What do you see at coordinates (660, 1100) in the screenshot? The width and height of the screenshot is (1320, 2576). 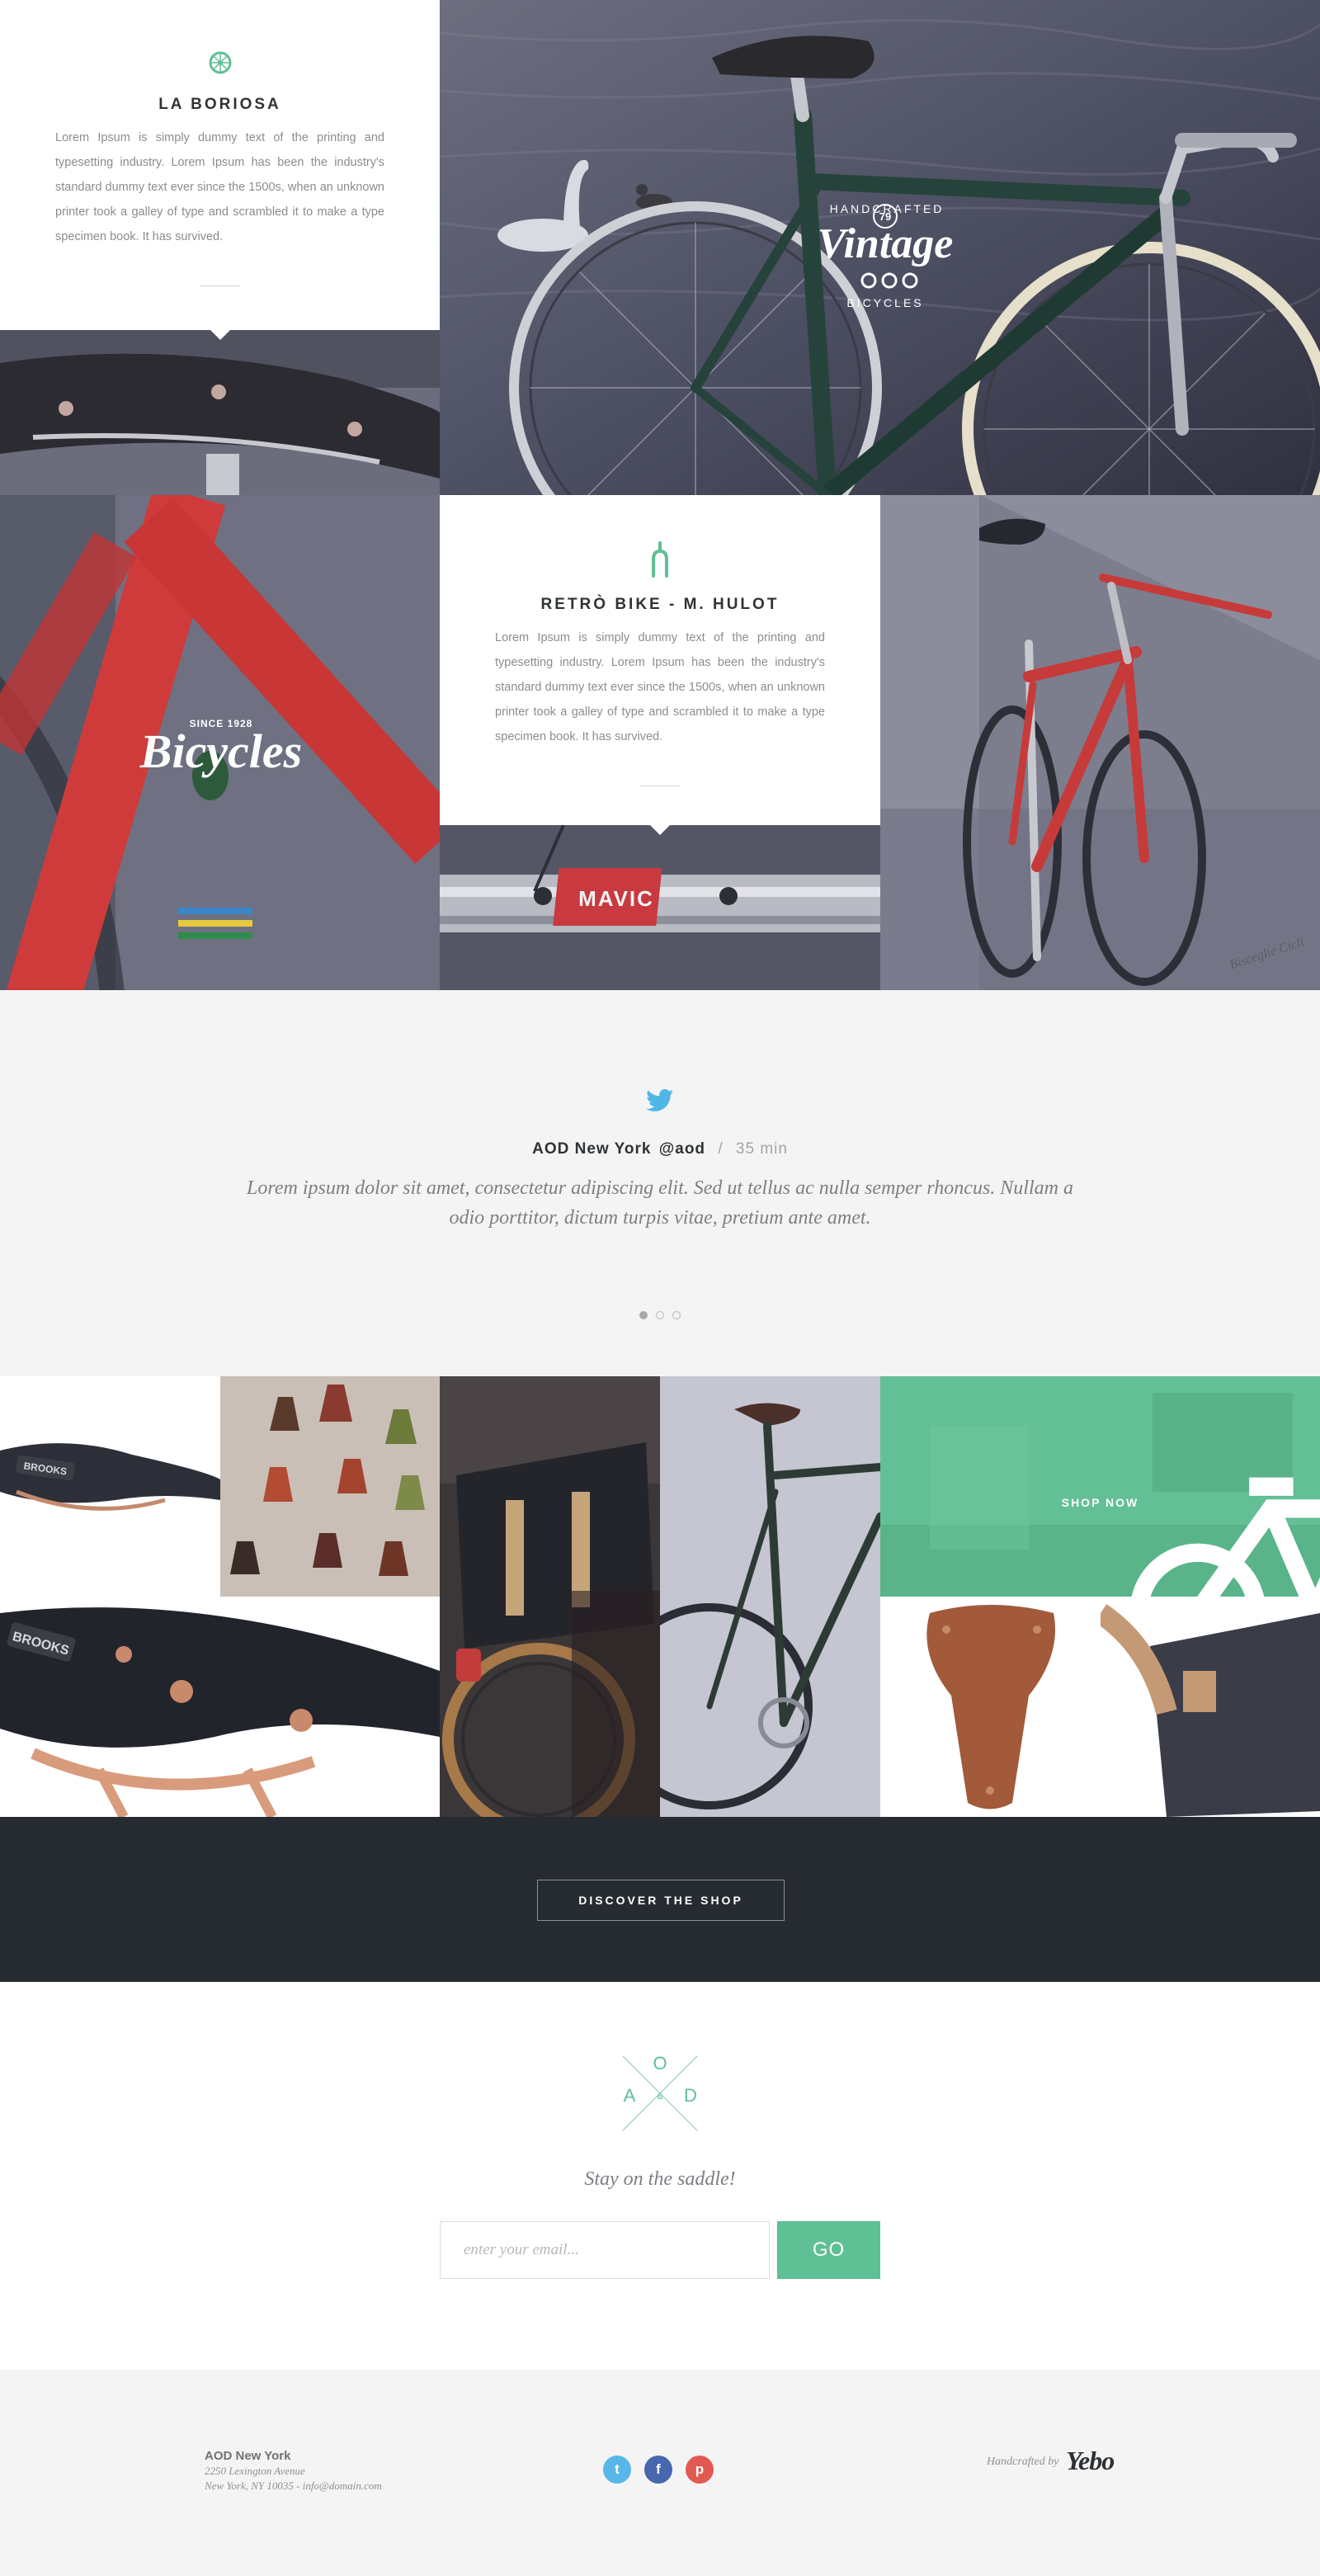 I see `twitter-bird-icon` at bounding box center [660, 1100].